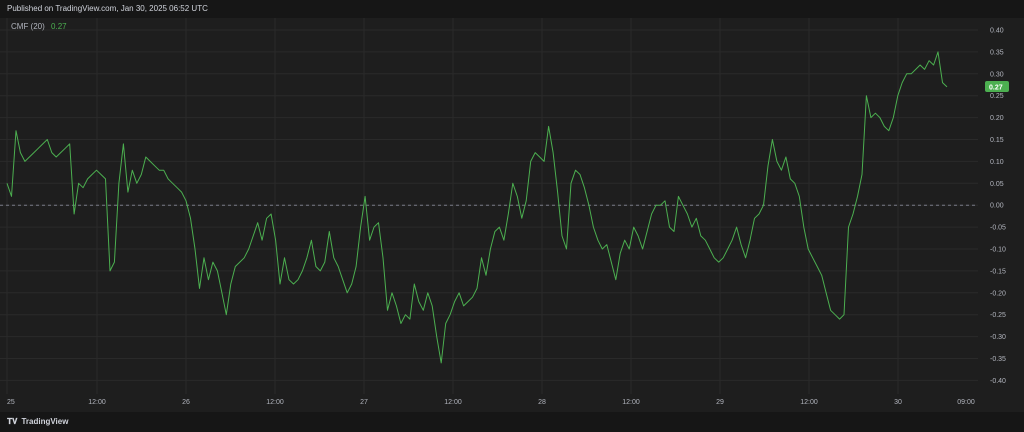 The width and height of the screenshot is (1024, 432). Describe the element at coordinates (720, 402) in the screenshot. I see `x-tick-label: 29` at that location.